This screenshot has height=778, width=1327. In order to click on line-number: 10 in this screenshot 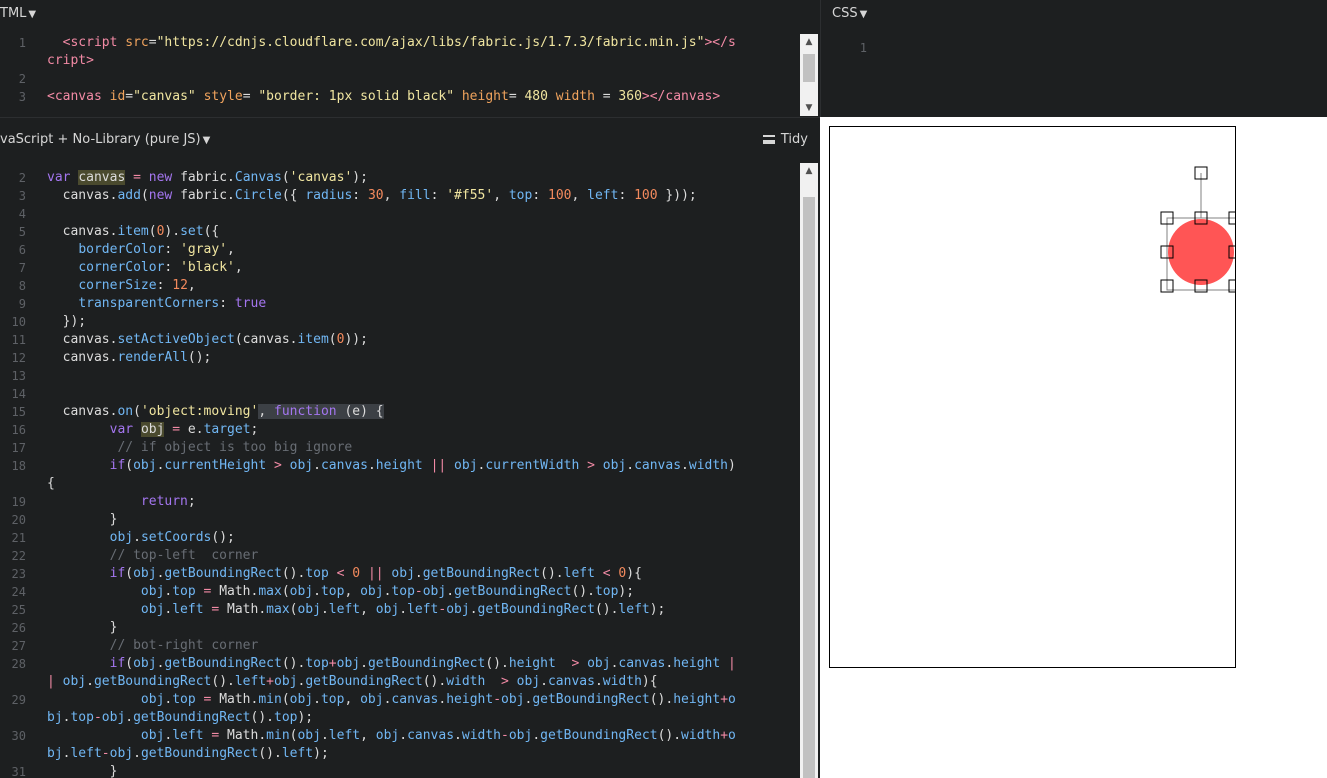, I will do `click(18, 322)`.